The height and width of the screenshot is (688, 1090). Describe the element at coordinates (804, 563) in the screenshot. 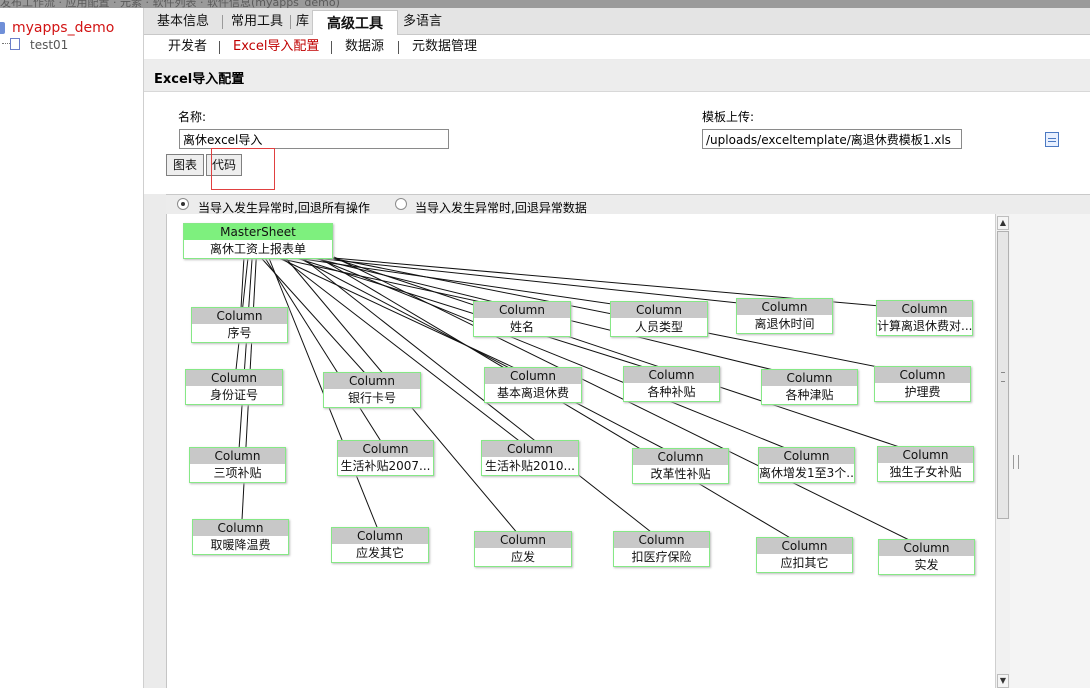

I see `node-label: 应扣其它` at that location.